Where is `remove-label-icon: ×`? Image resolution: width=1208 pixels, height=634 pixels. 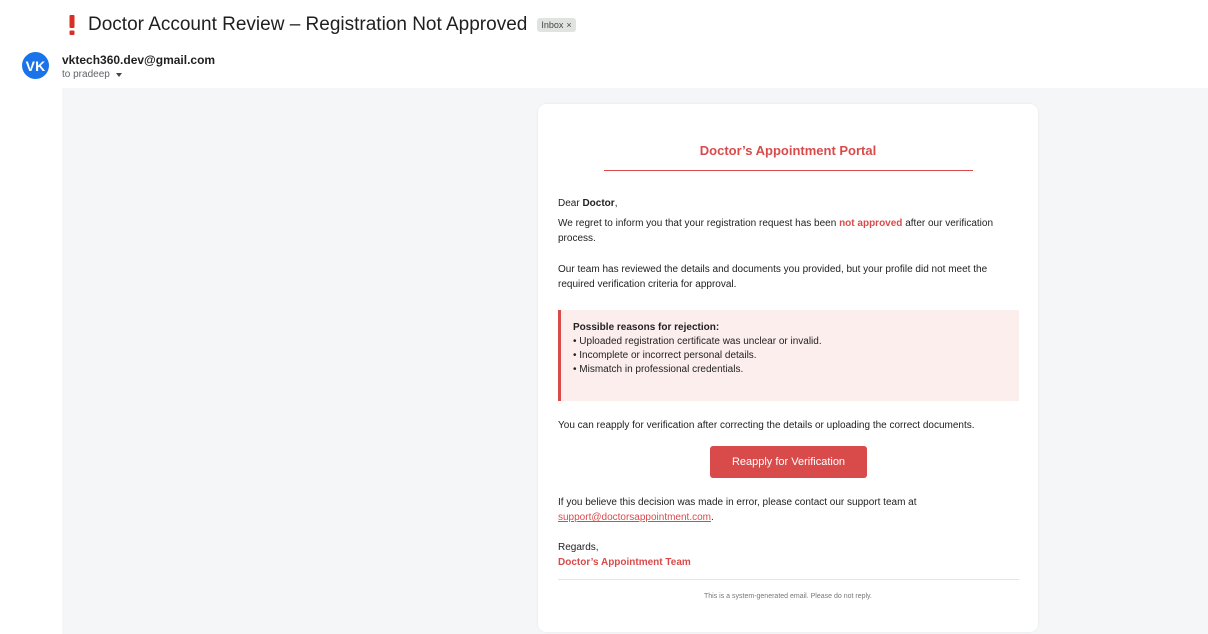
remove-label-icon: × is located at coordinates (568, 25).